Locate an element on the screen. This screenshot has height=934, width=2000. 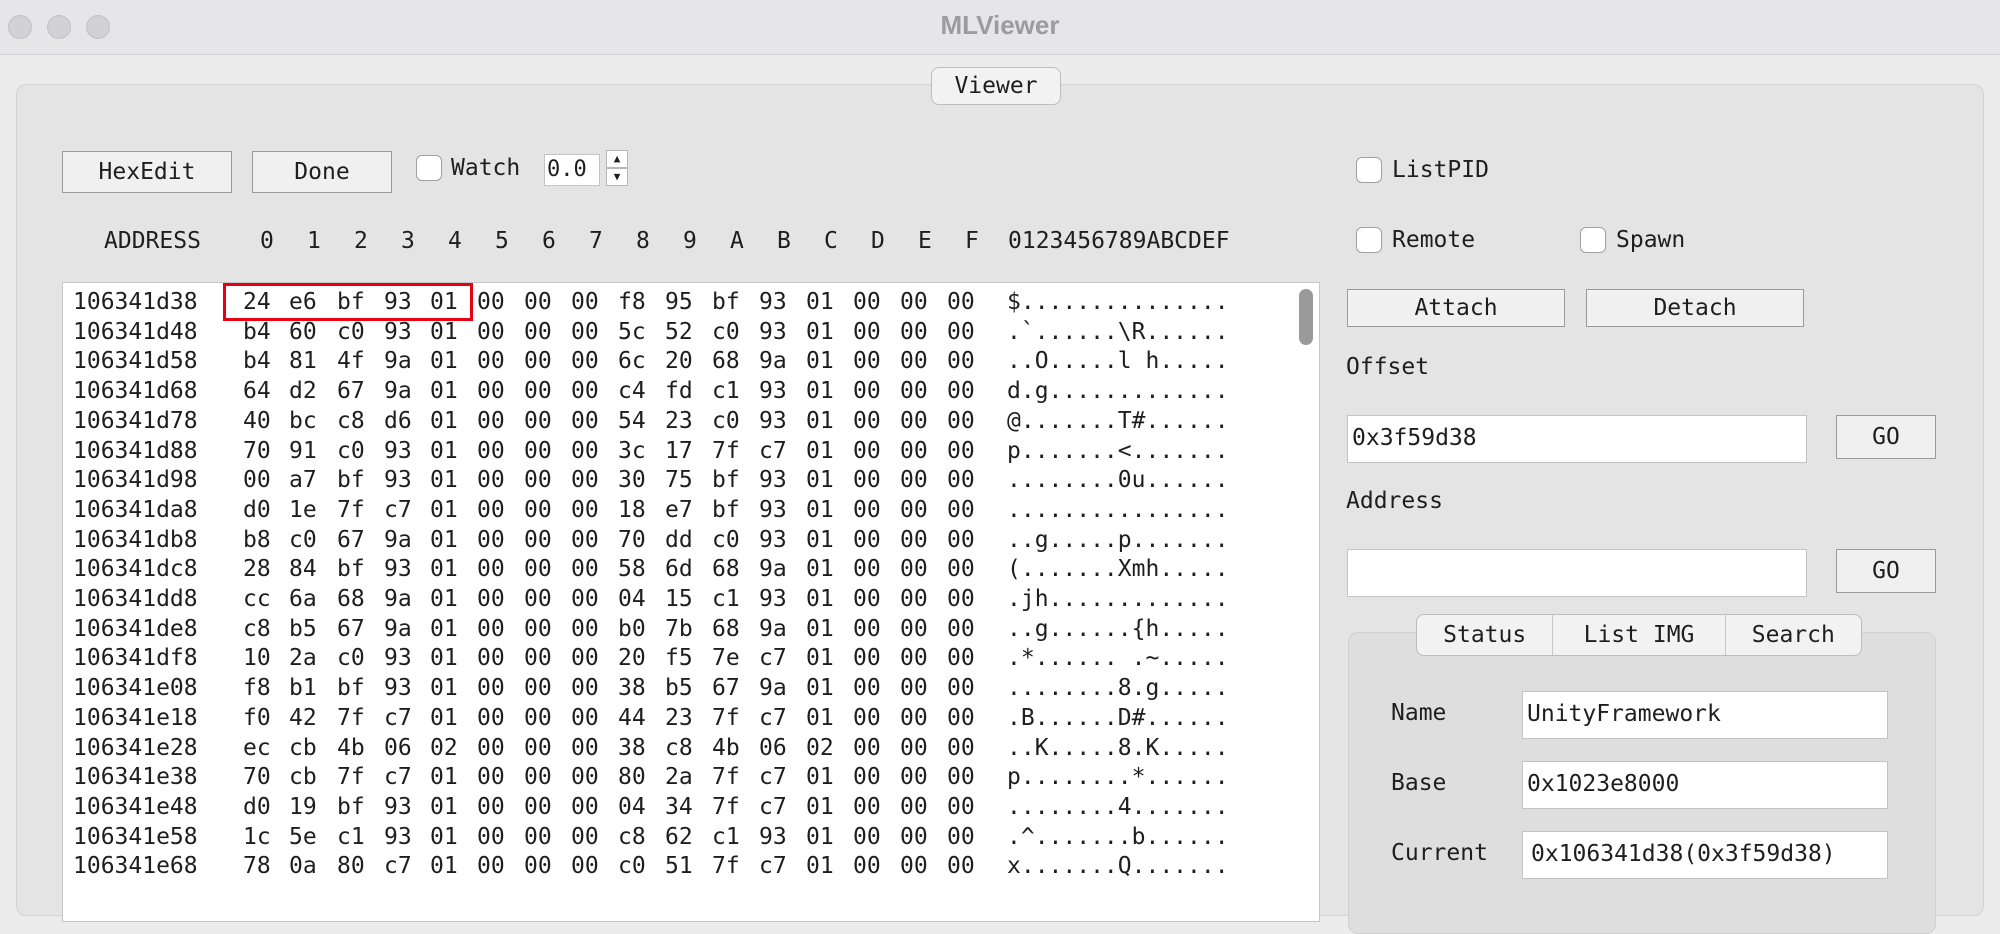
hex-byte: d6 is located at coordinates (398, 421).